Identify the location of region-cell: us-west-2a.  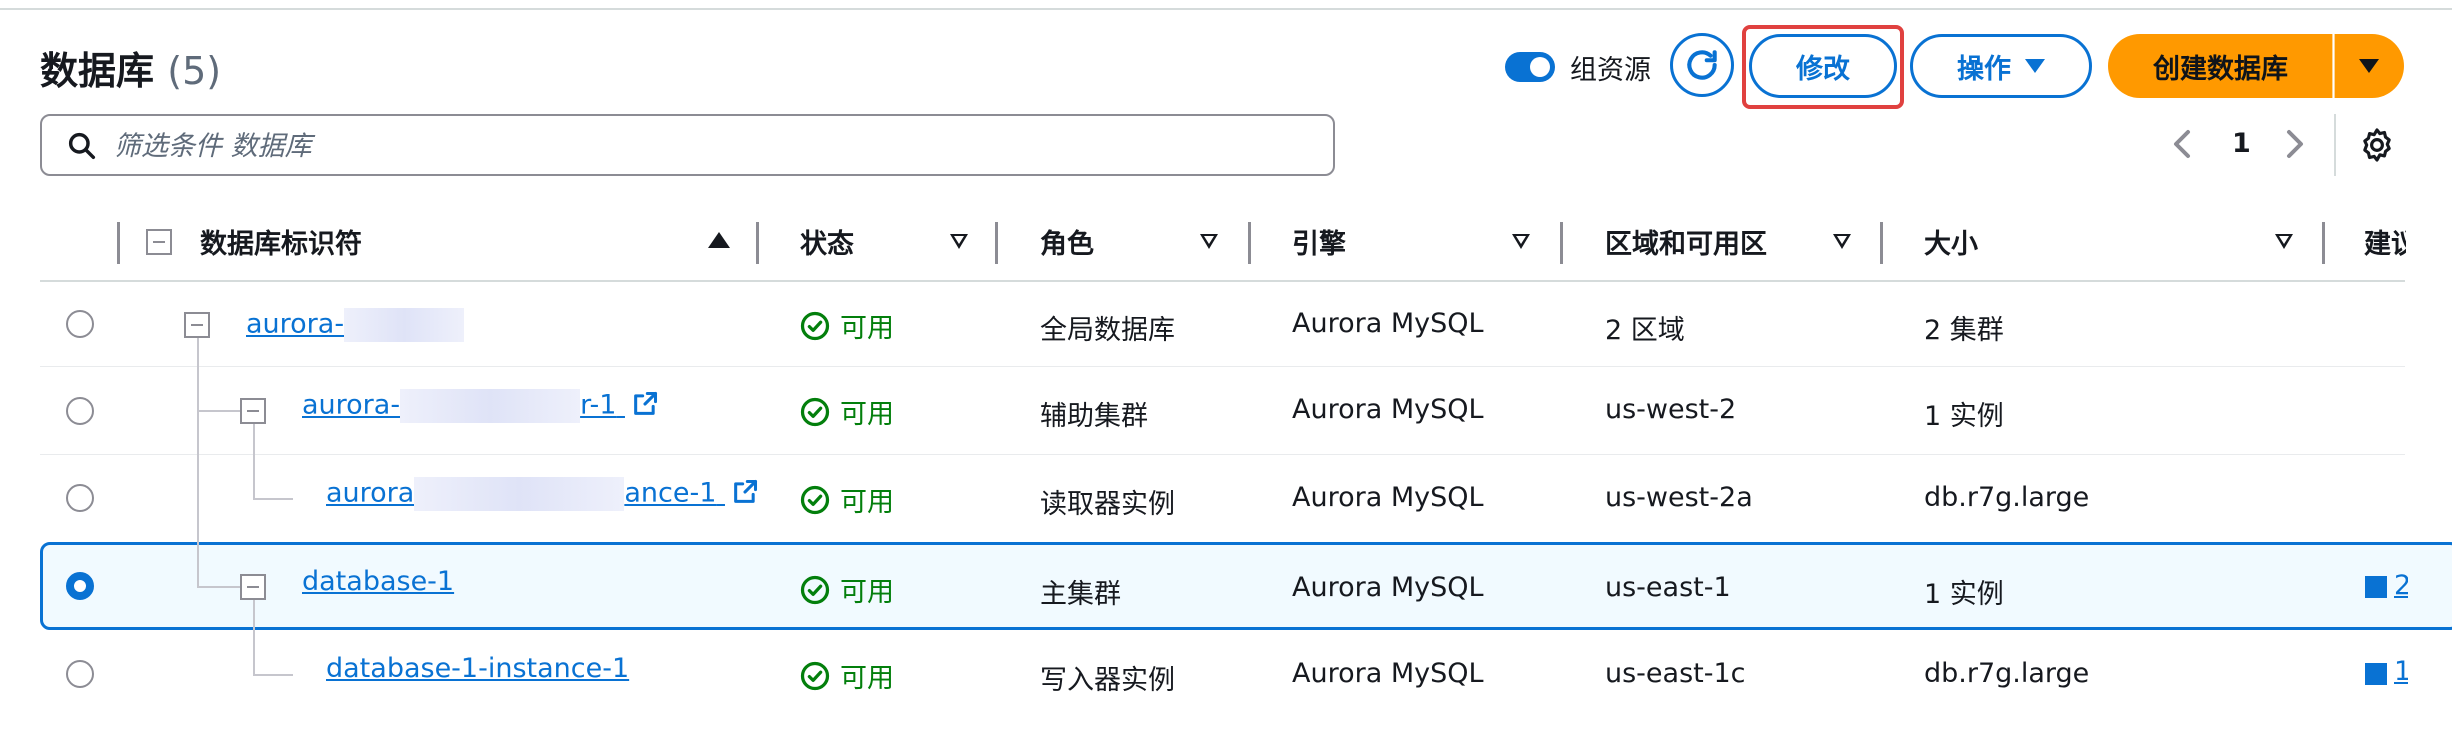
(1679, 497).